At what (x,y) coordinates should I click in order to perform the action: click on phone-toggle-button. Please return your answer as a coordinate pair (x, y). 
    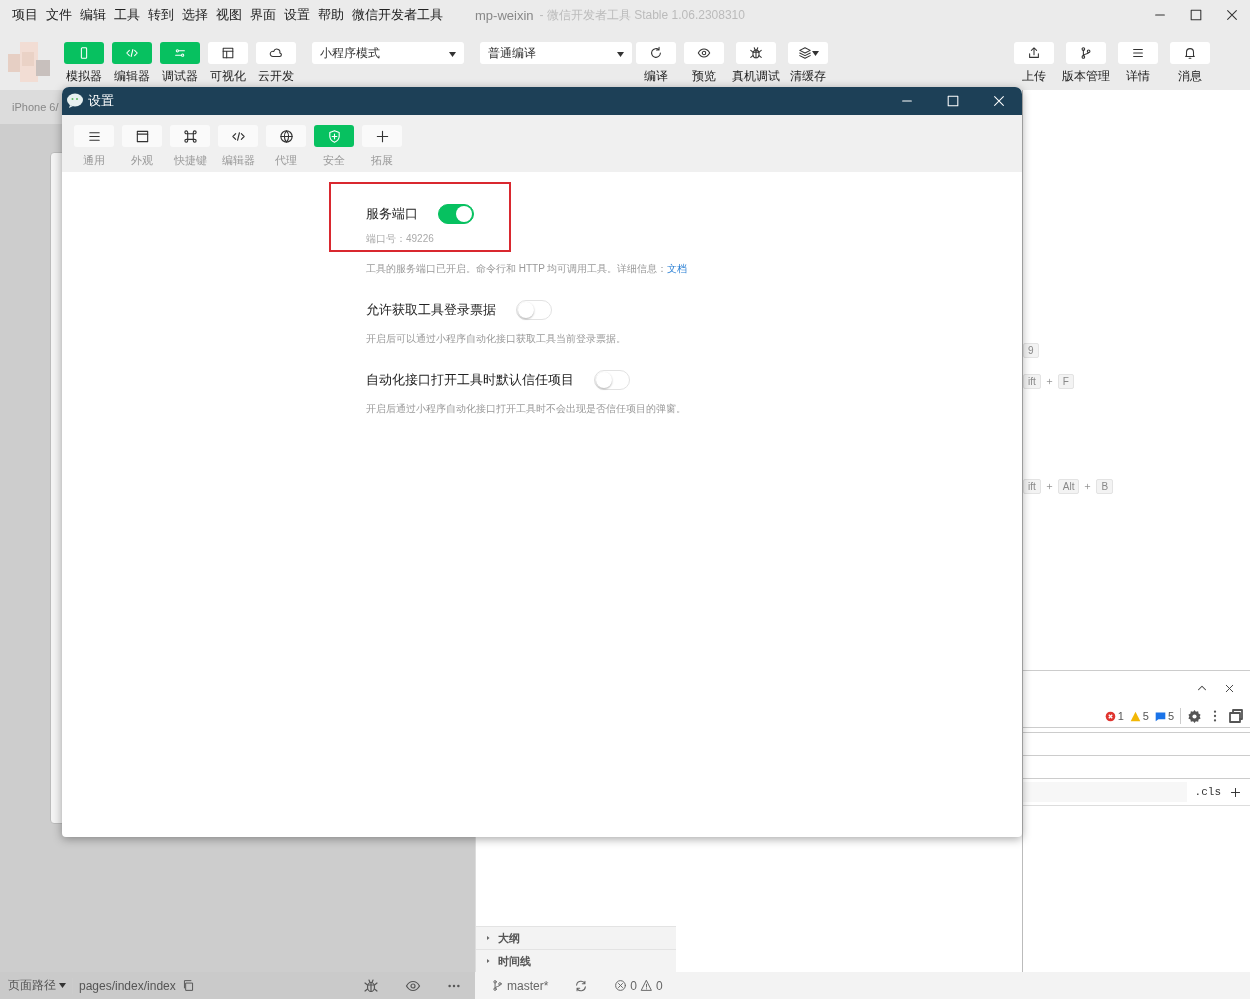
    Looking at the image, I should click on (84, 53).